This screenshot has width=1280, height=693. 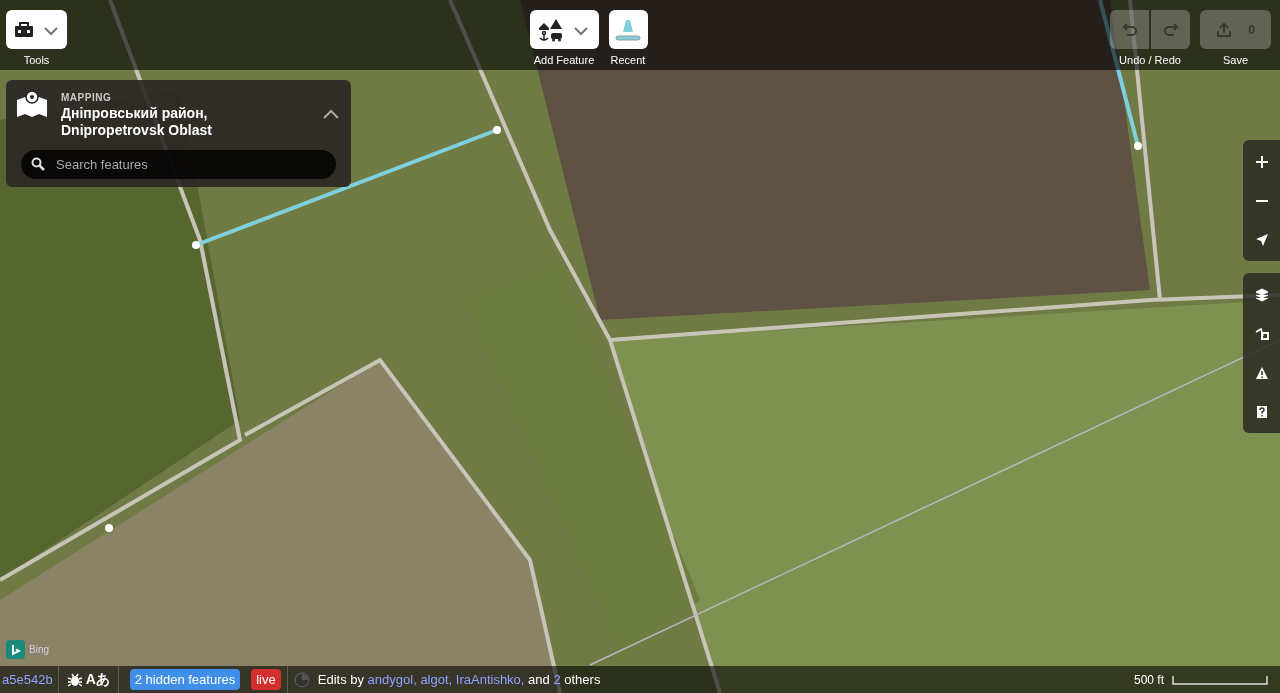 I want to click on others-link: 2, so click(x=557, y=679).